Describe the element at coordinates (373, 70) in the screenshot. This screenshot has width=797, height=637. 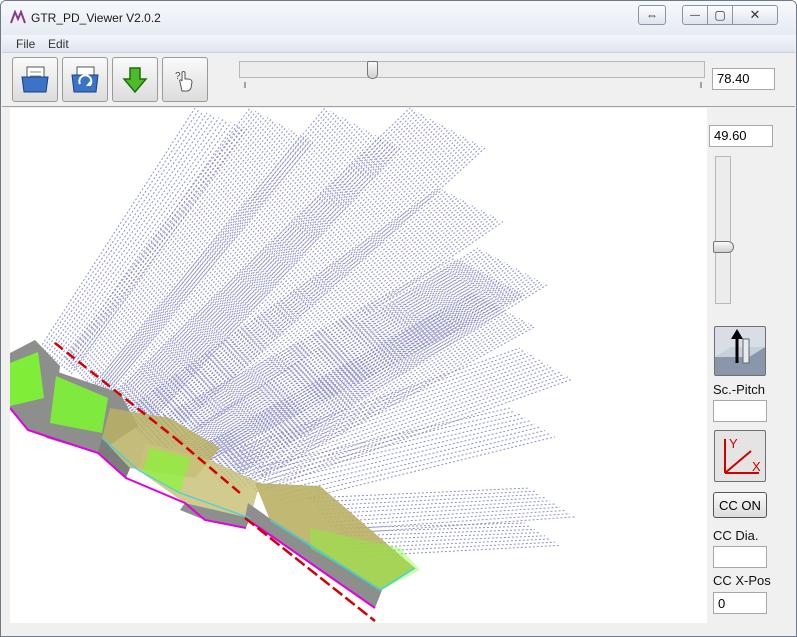
I see `horizontal-slider-thumb` at that location.